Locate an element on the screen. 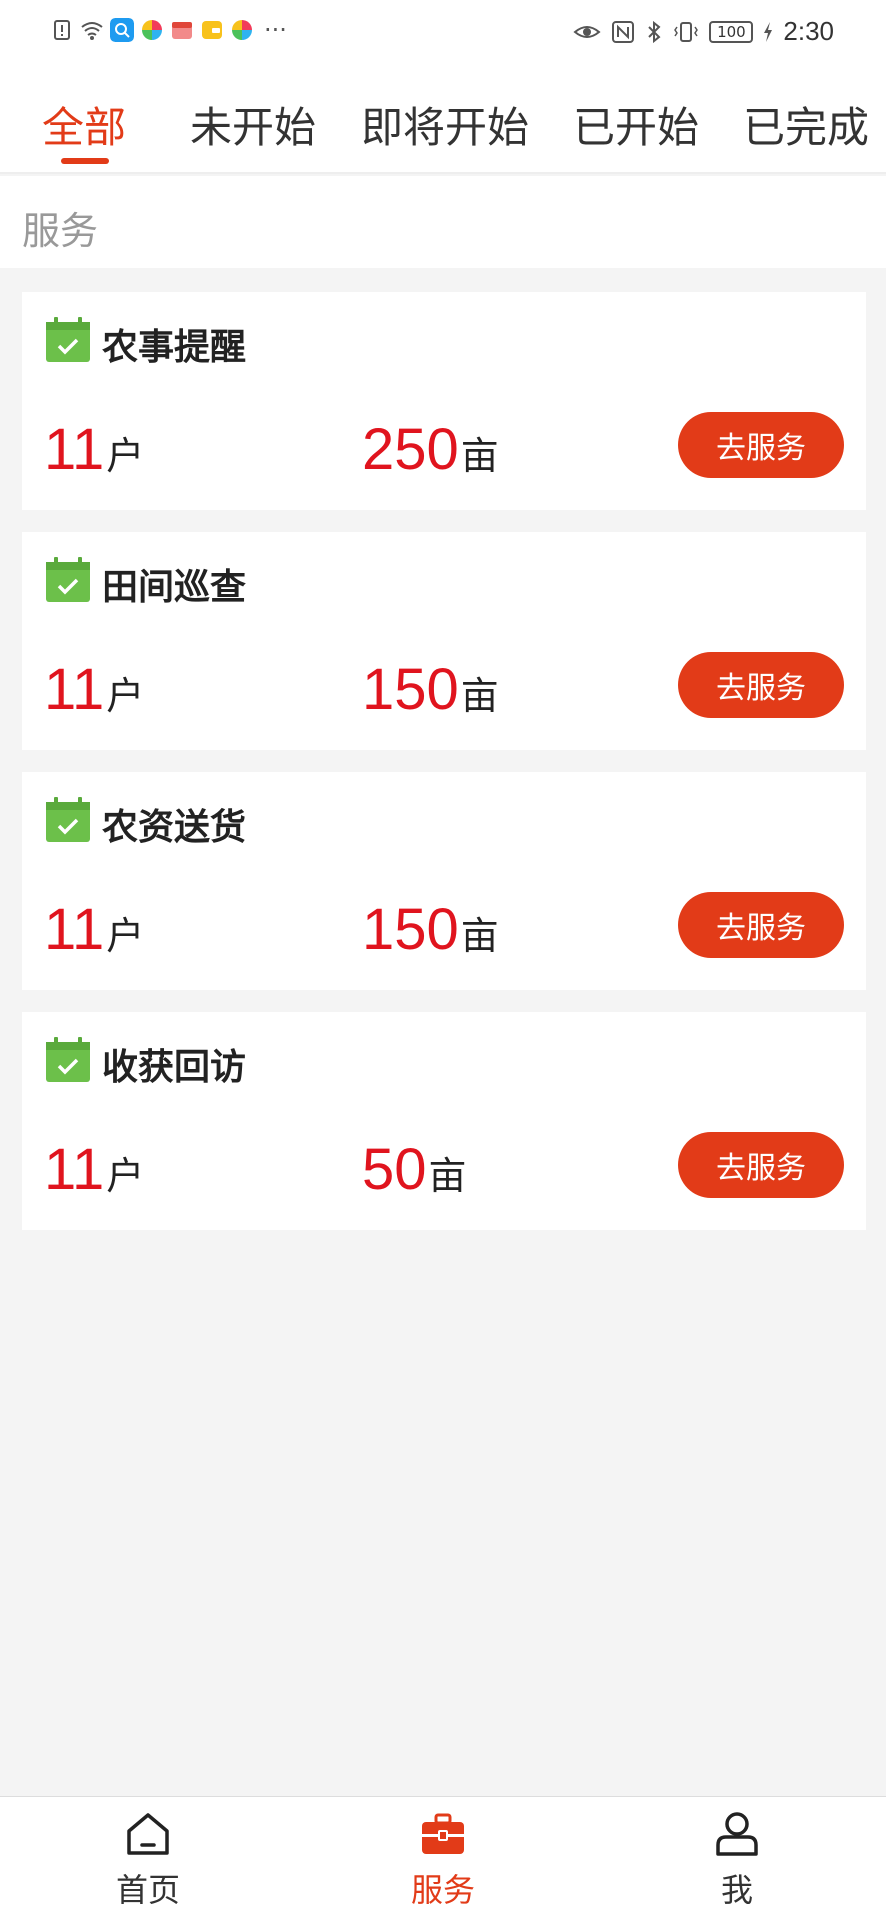 This screenshot has width=886, height=1920. service-card-field-inspection: 田间巡查 11户 150亩 去服务 is located at coordinates (444, 641).